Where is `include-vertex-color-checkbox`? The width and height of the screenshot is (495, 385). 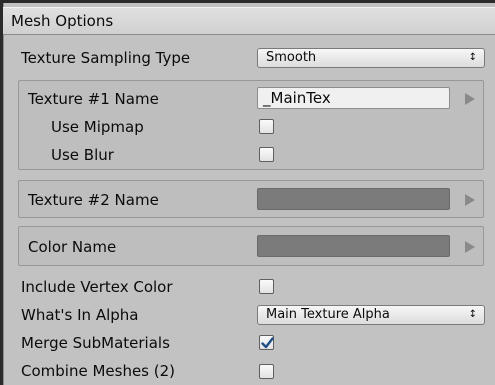 include-vertex-color-checkbox is located at coordinates (266, 286).